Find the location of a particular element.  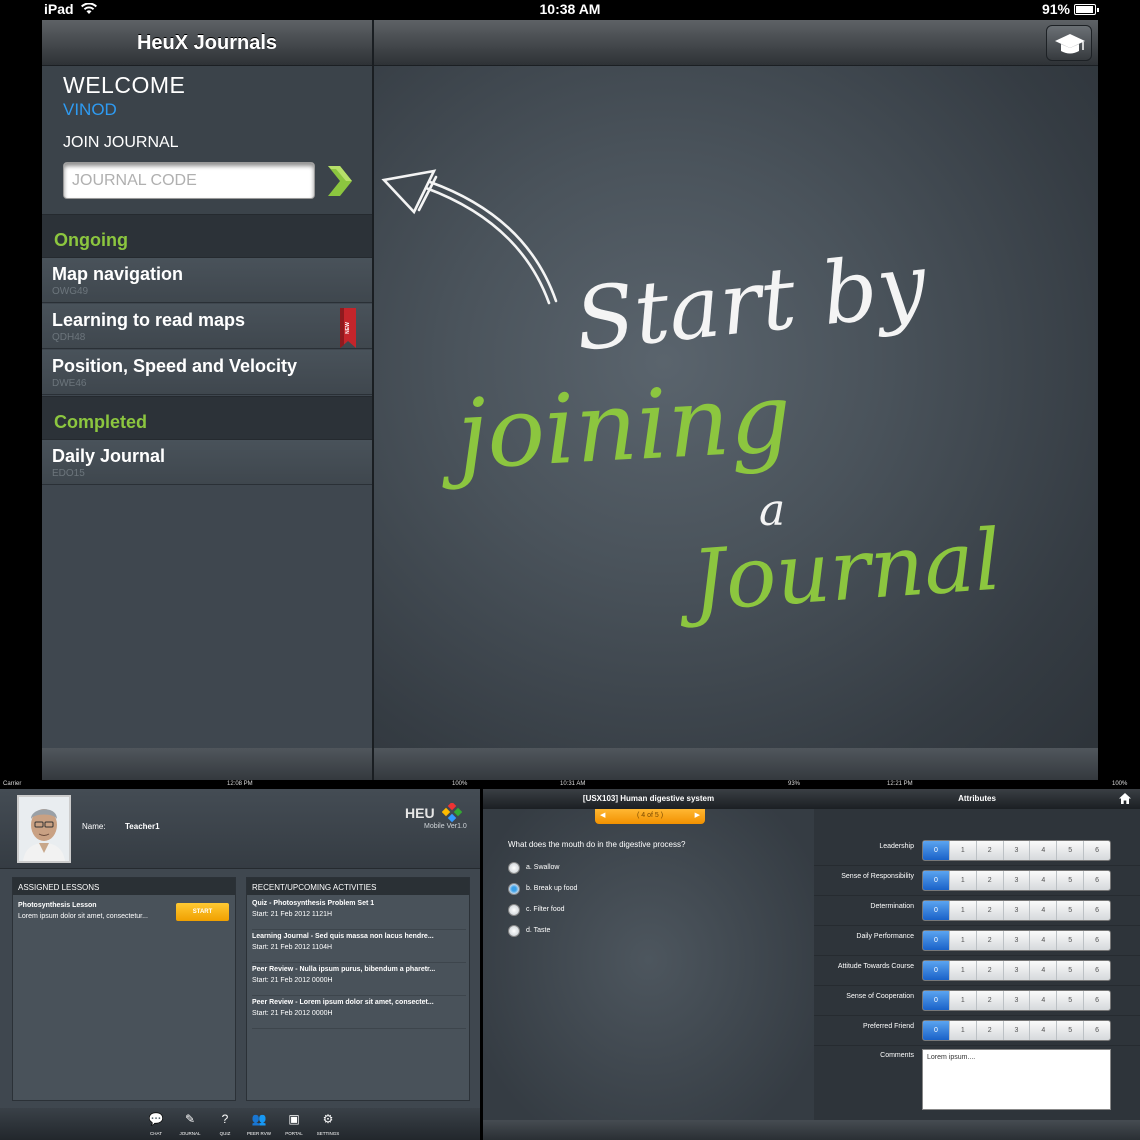

battery-percent: 100% is located at coordinates (460, 784).